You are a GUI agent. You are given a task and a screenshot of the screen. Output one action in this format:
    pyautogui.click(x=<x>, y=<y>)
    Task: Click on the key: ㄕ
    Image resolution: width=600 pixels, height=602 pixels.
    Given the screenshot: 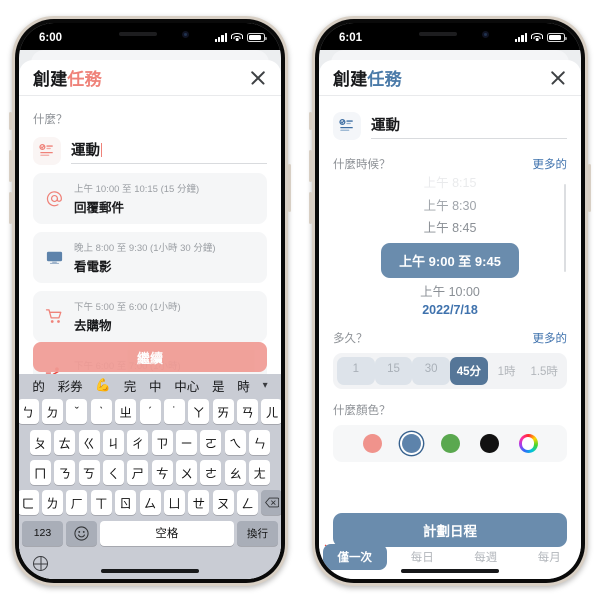 What is the action you would take?
    pyautogui.click(x=138, y=472)
    